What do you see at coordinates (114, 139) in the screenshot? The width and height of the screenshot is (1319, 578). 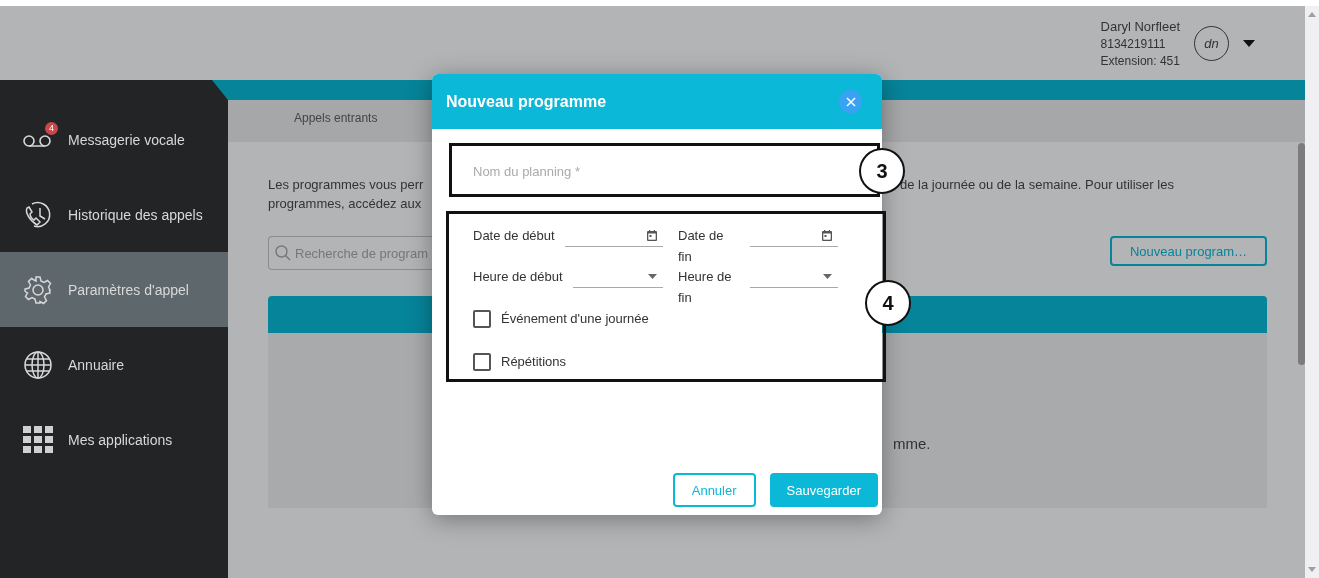 I see `sidebar-item: 4 Messagerie vocale` at bounding box center [114, 139].